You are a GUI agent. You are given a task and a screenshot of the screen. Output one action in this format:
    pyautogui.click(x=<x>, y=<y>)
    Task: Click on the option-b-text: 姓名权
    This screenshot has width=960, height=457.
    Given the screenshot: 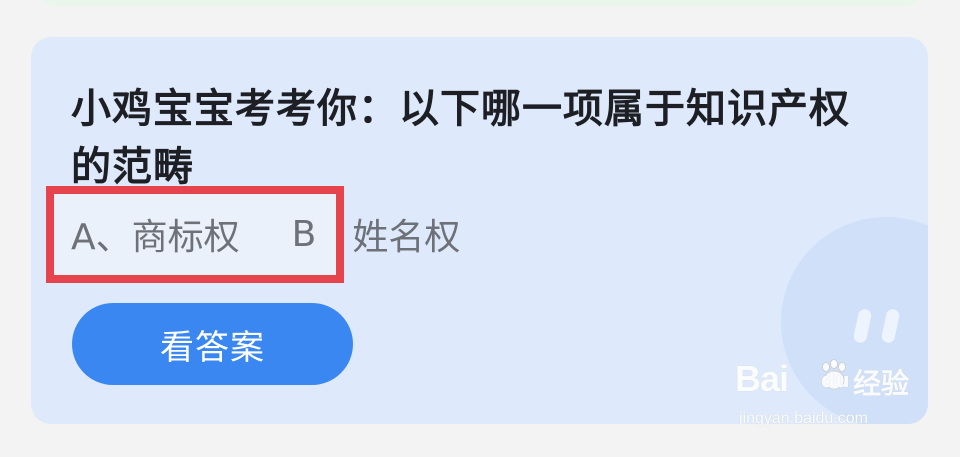 What is the action you would take?
    pyautogui.click(x=406, y=234)
    